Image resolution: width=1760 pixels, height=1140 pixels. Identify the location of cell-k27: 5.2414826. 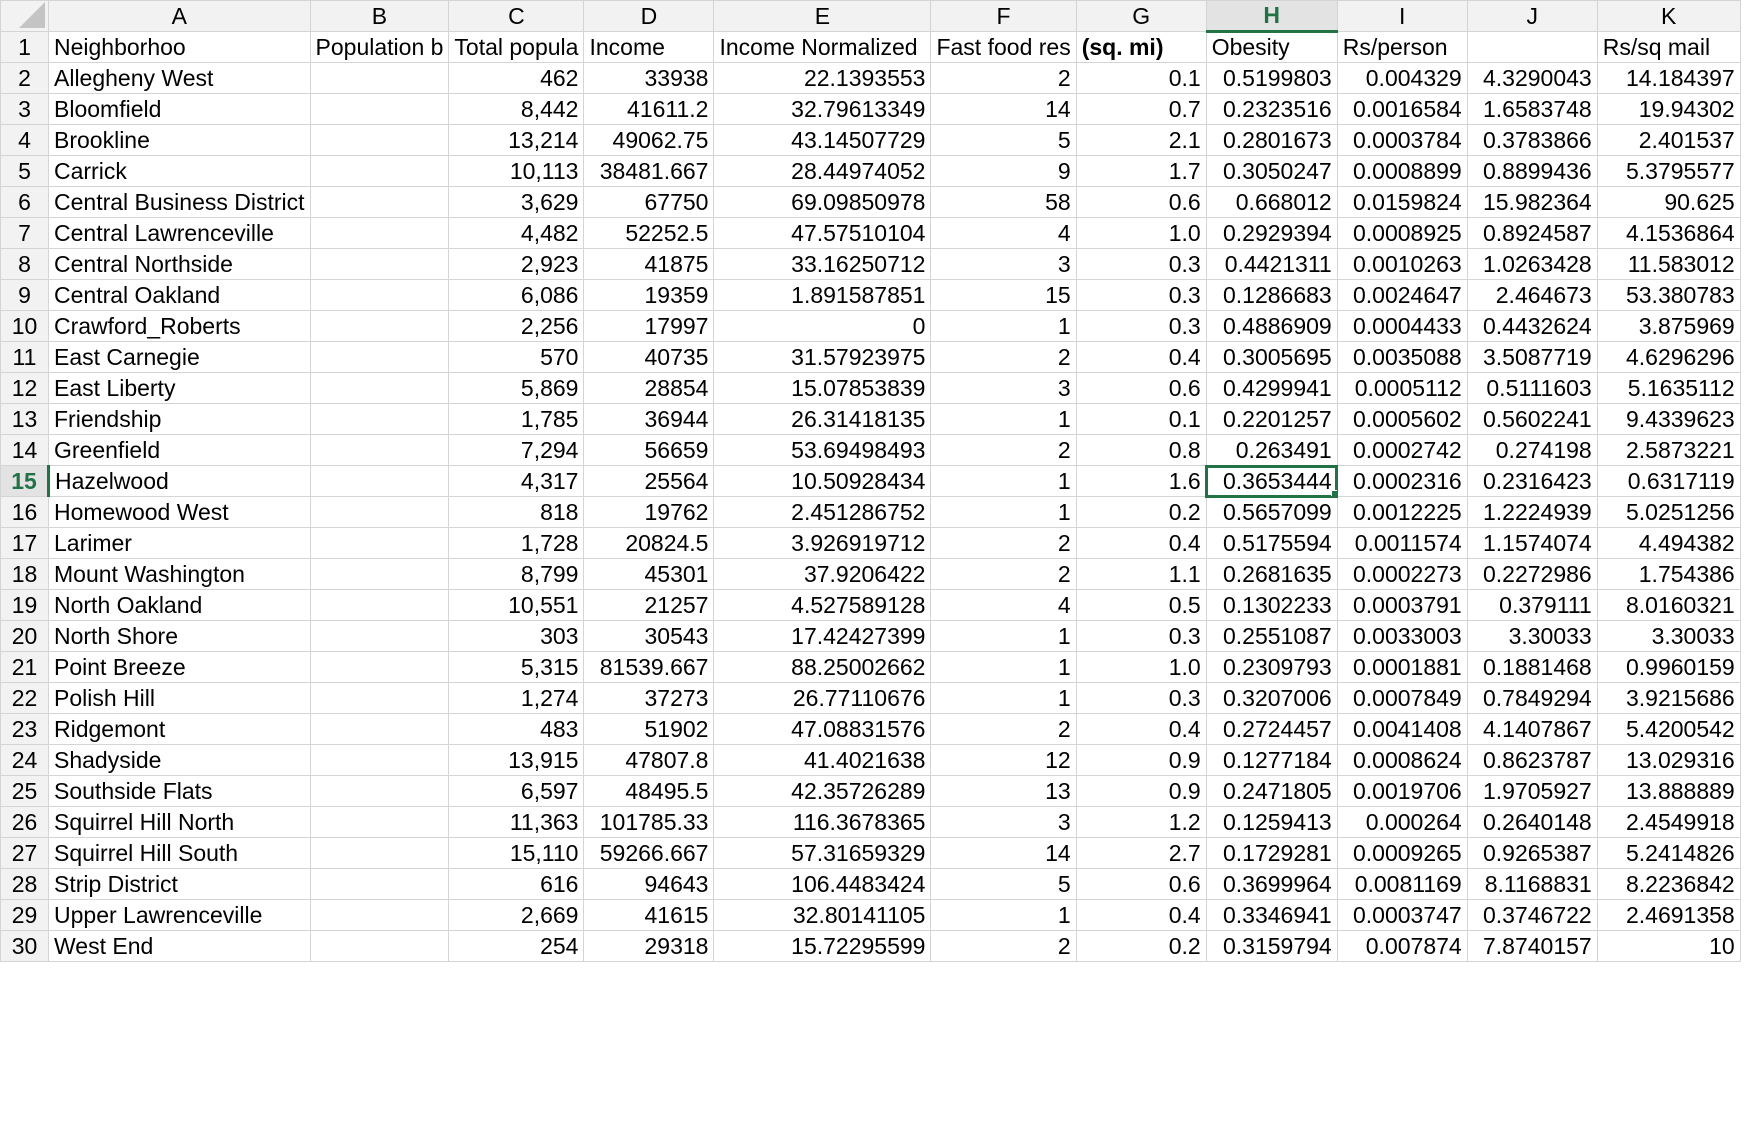
(1668, 853).